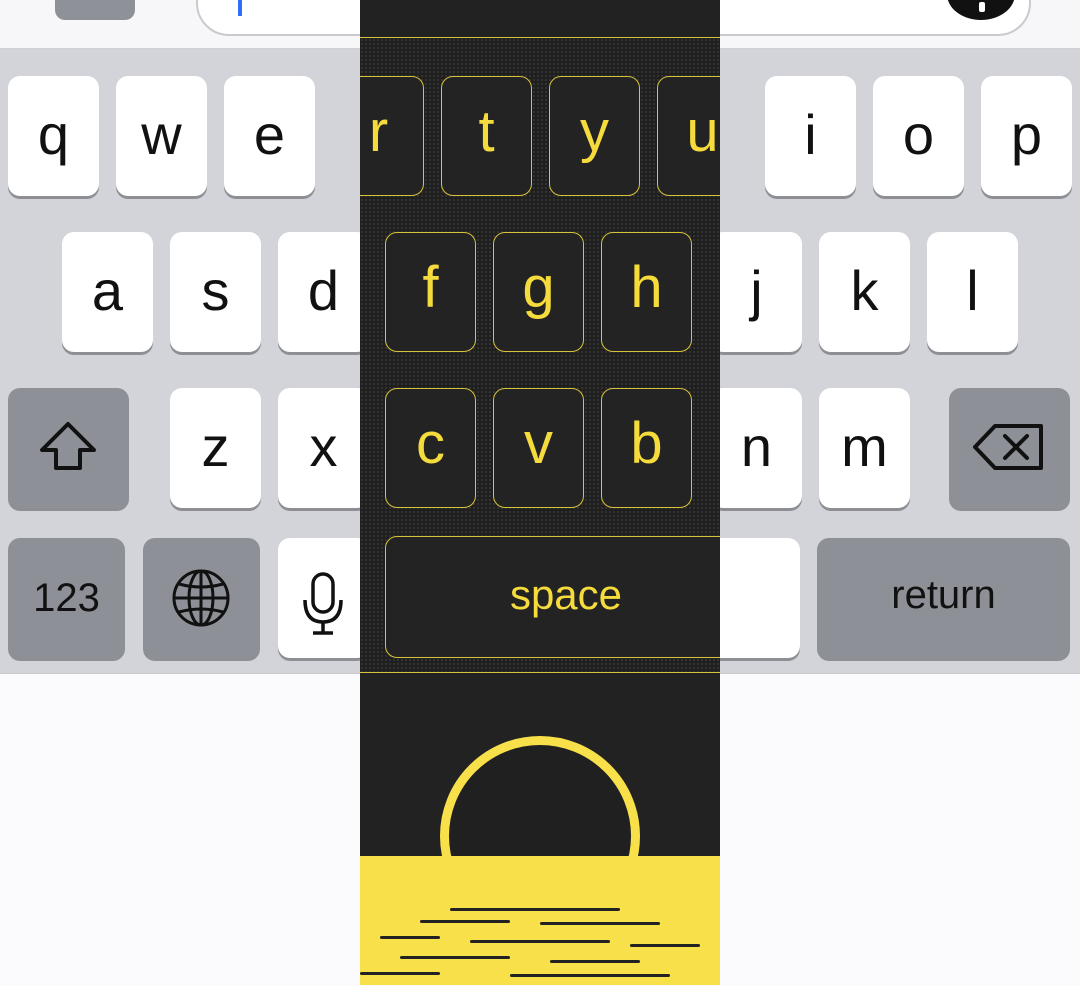 This screenshot has width=1080, height=986. I want to click on shift-arrow-icon, so click(68, 446).